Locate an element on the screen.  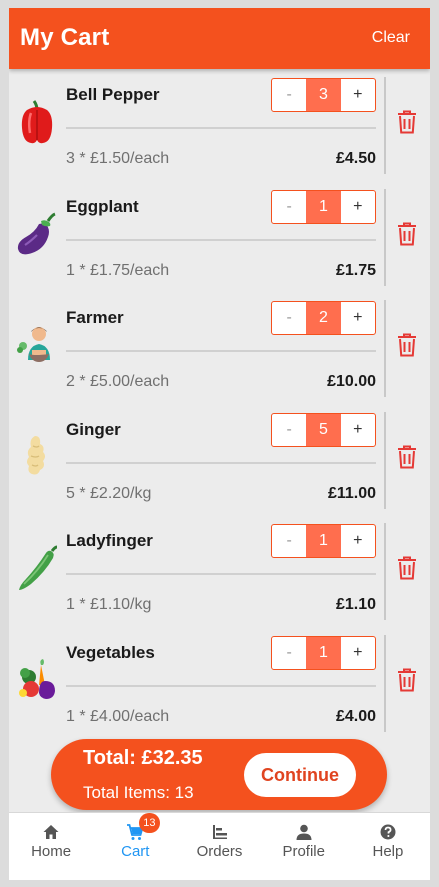
ladyfinger-image is located at coordinates (38, 567).